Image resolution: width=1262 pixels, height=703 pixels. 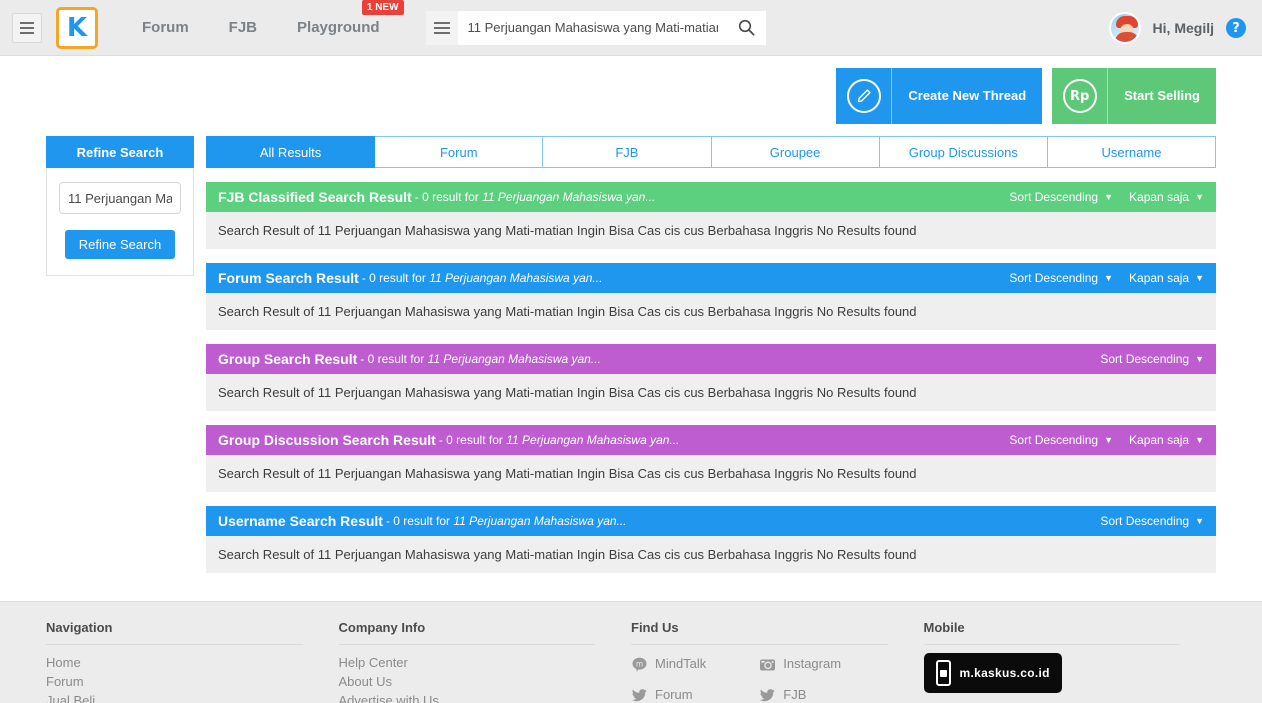 I want to click on refine-search-panel: Refine Search, so click(x=120, y=222).